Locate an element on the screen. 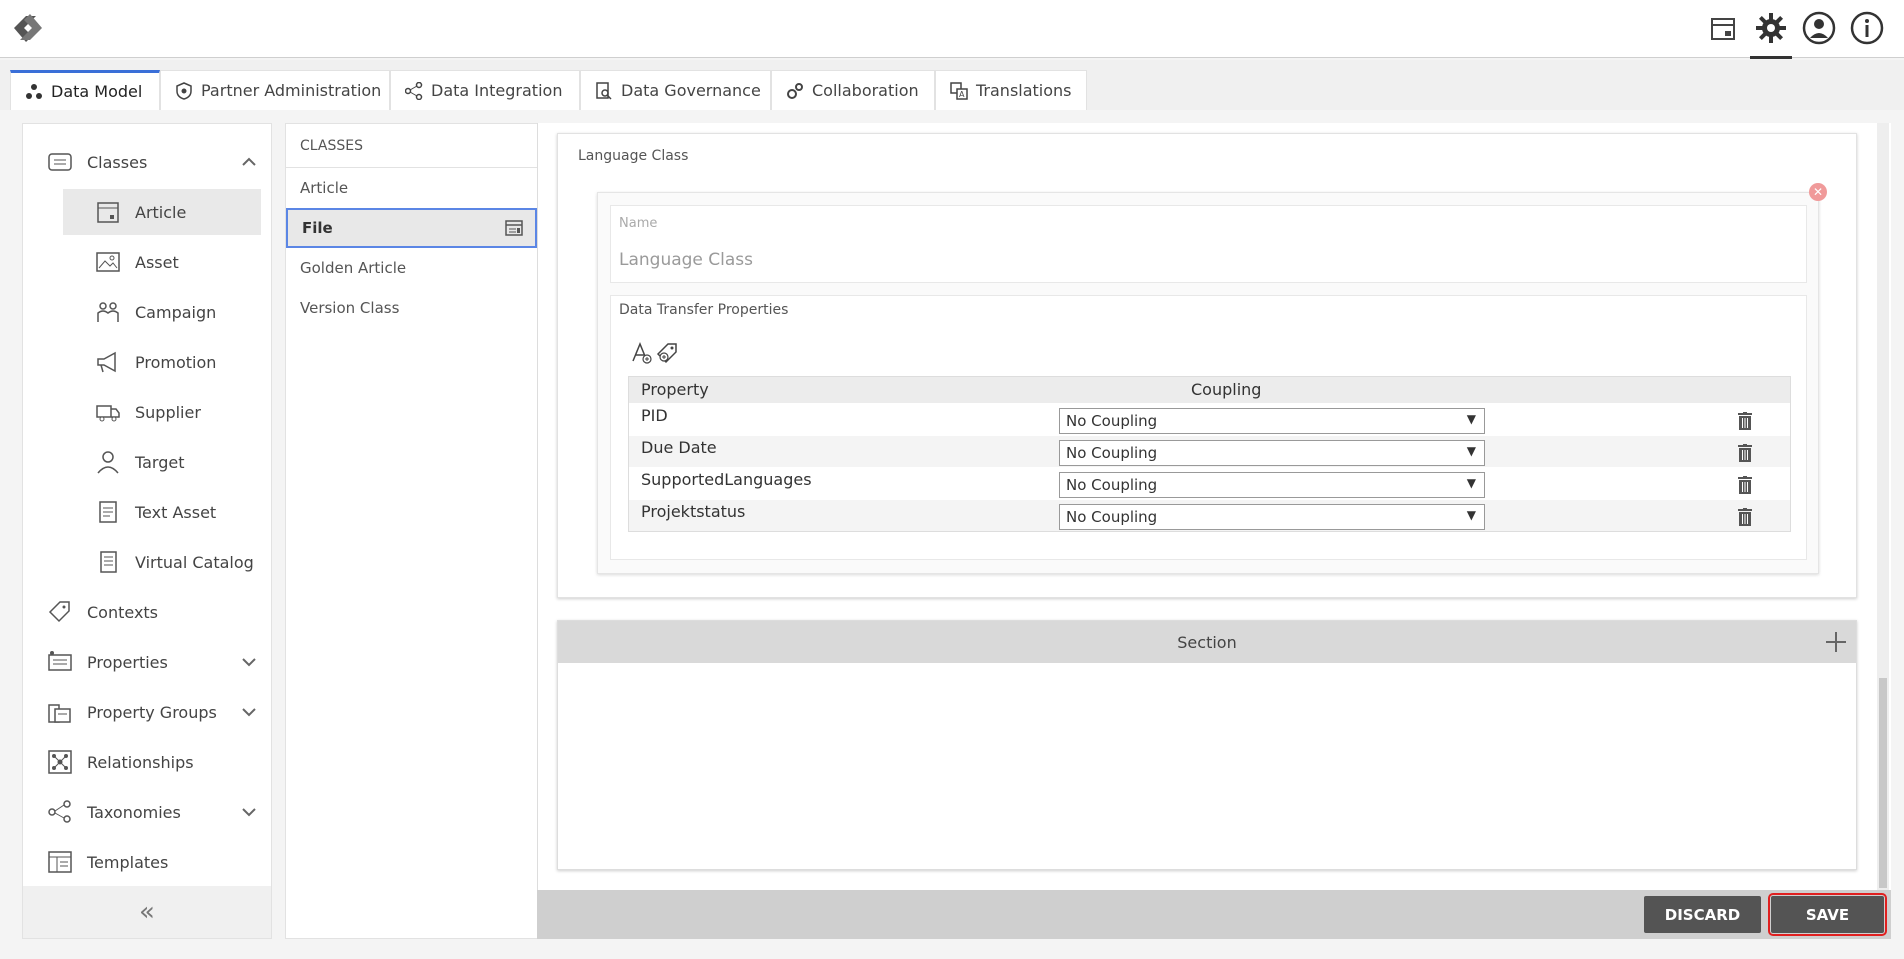  shield-icon is located at coordinates (184, 90).